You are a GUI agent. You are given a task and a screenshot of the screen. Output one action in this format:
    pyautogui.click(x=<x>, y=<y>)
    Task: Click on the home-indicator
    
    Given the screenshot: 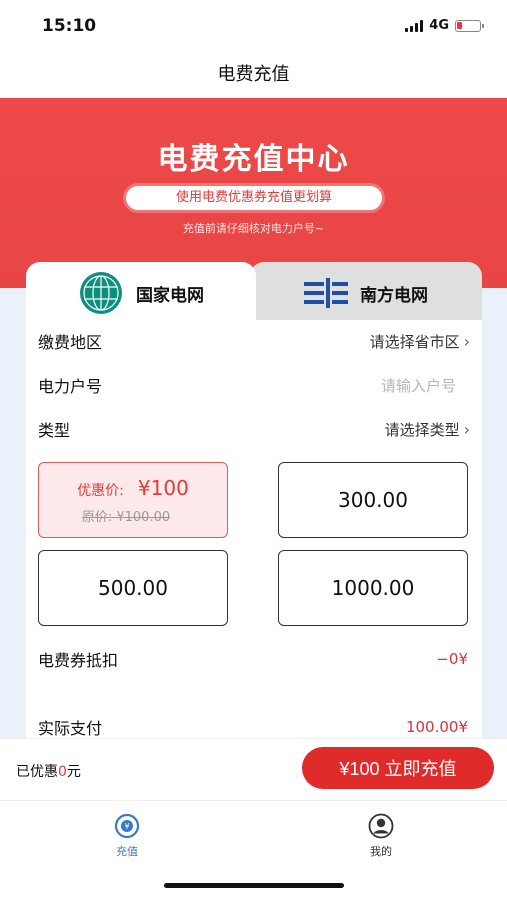 What is the action you would take?
    pyautogui.click(x=254, y=885)
    